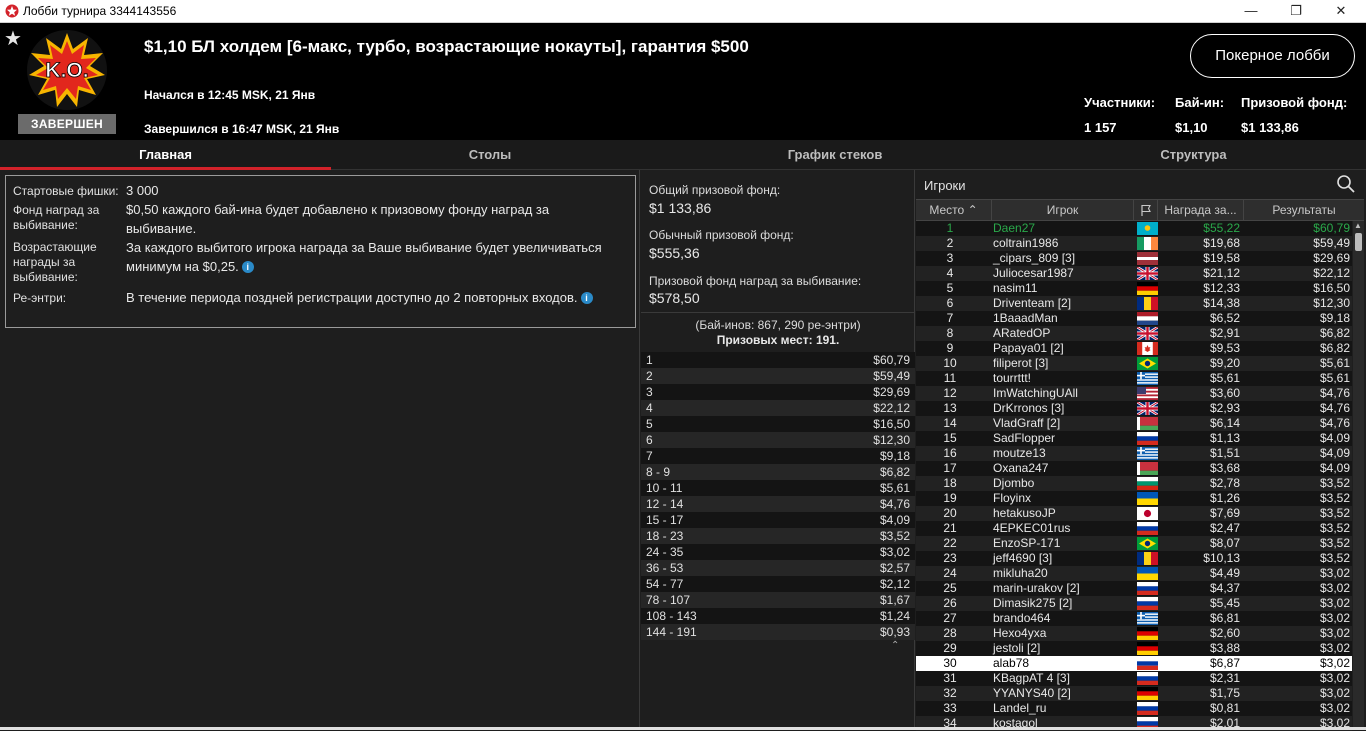 The height and width of the screenshot is (731, 1366). Describe the element at coordinates (1134, 558) in the screenshot. I see `player-row: 23 jeff4690 [3] $10,13 $3,52` at that location.